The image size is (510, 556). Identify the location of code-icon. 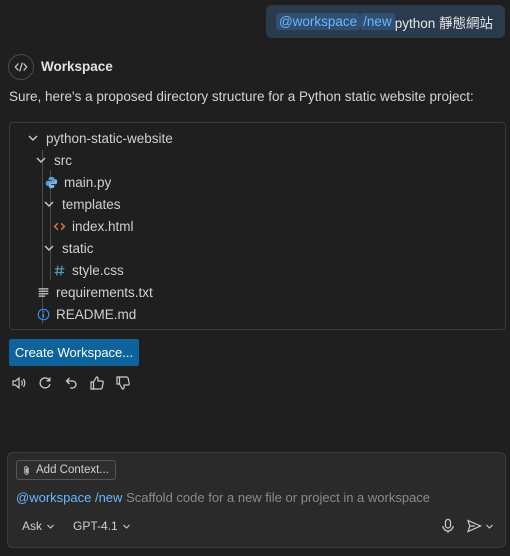
(21, 67).